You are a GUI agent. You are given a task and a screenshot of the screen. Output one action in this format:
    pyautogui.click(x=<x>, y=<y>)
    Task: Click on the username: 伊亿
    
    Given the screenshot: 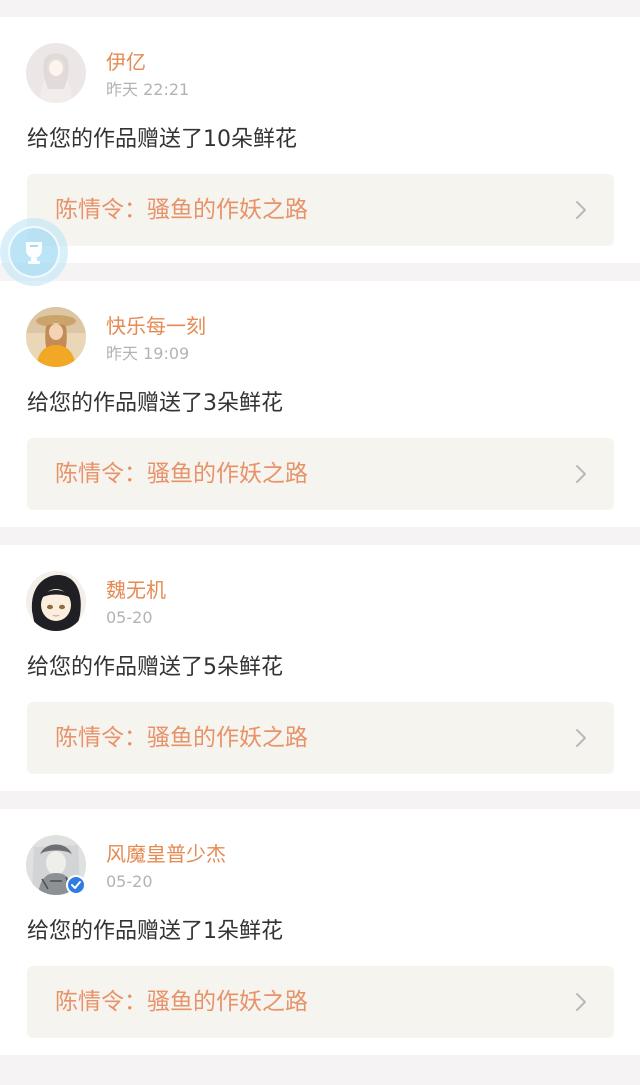 What is the action you would take?
    pyautogui.click(x=126, y=62)
    